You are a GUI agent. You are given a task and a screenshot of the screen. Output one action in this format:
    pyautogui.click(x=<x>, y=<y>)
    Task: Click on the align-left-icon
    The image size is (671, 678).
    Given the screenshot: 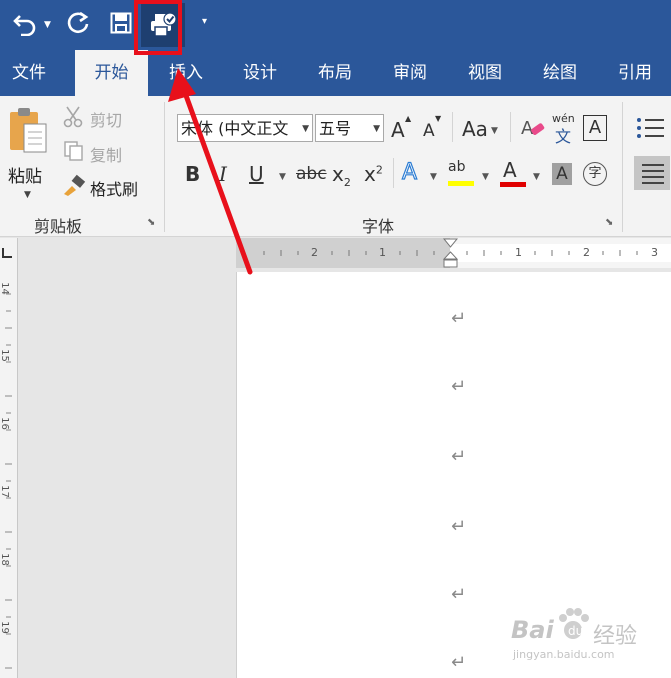 What is the action you would take?
    pyautogui.click(x=652, y=173)
    